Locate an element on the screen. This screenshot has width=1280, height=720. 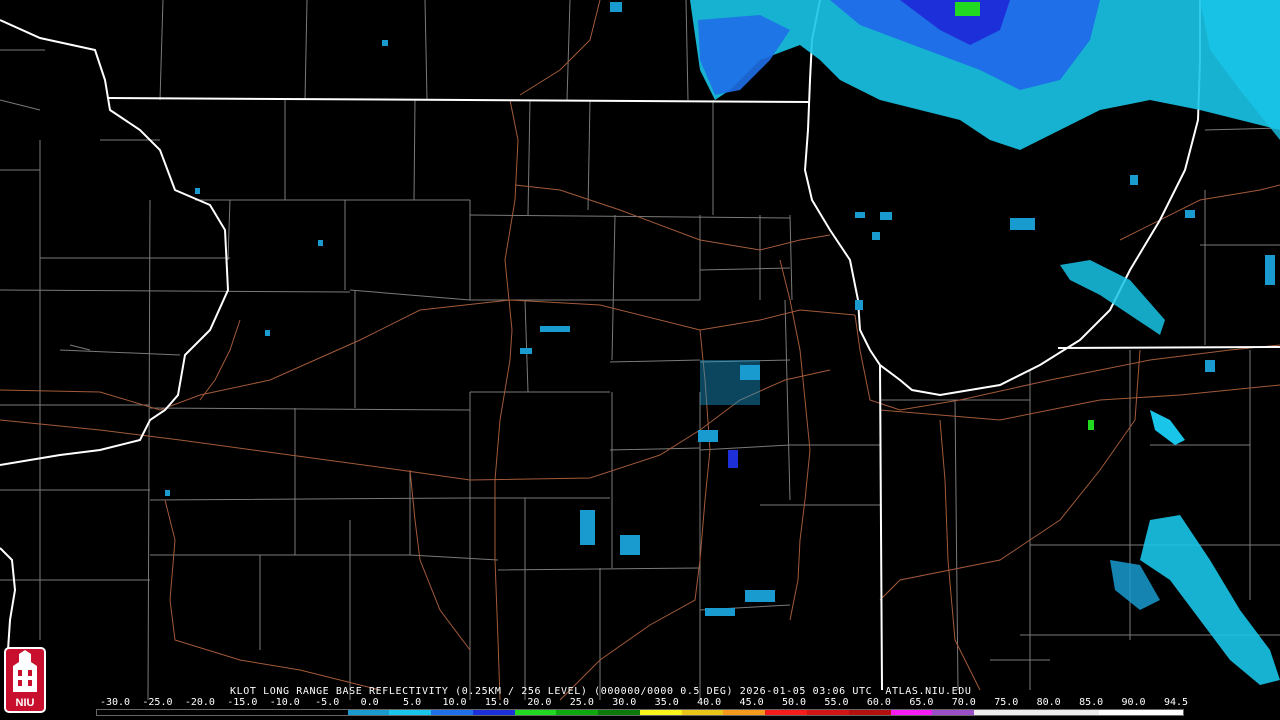
colorbar-label: 85.0 is located at coordinates (1091, 702).